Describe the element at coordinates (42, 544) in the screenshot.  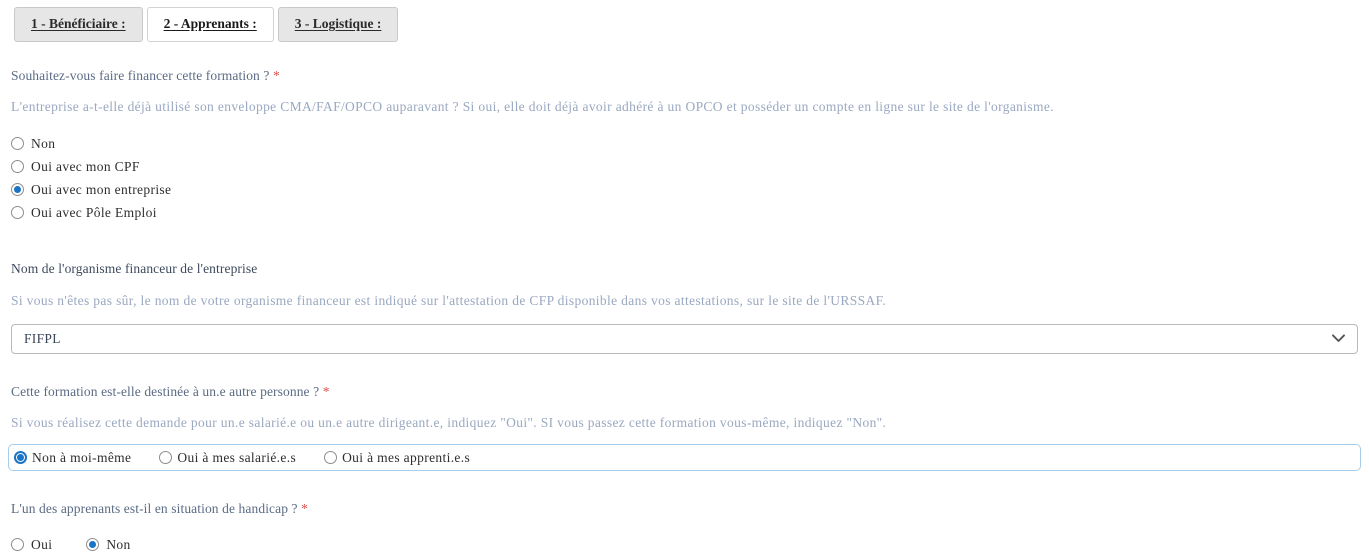
I see `radio-label: Oui` at that location.